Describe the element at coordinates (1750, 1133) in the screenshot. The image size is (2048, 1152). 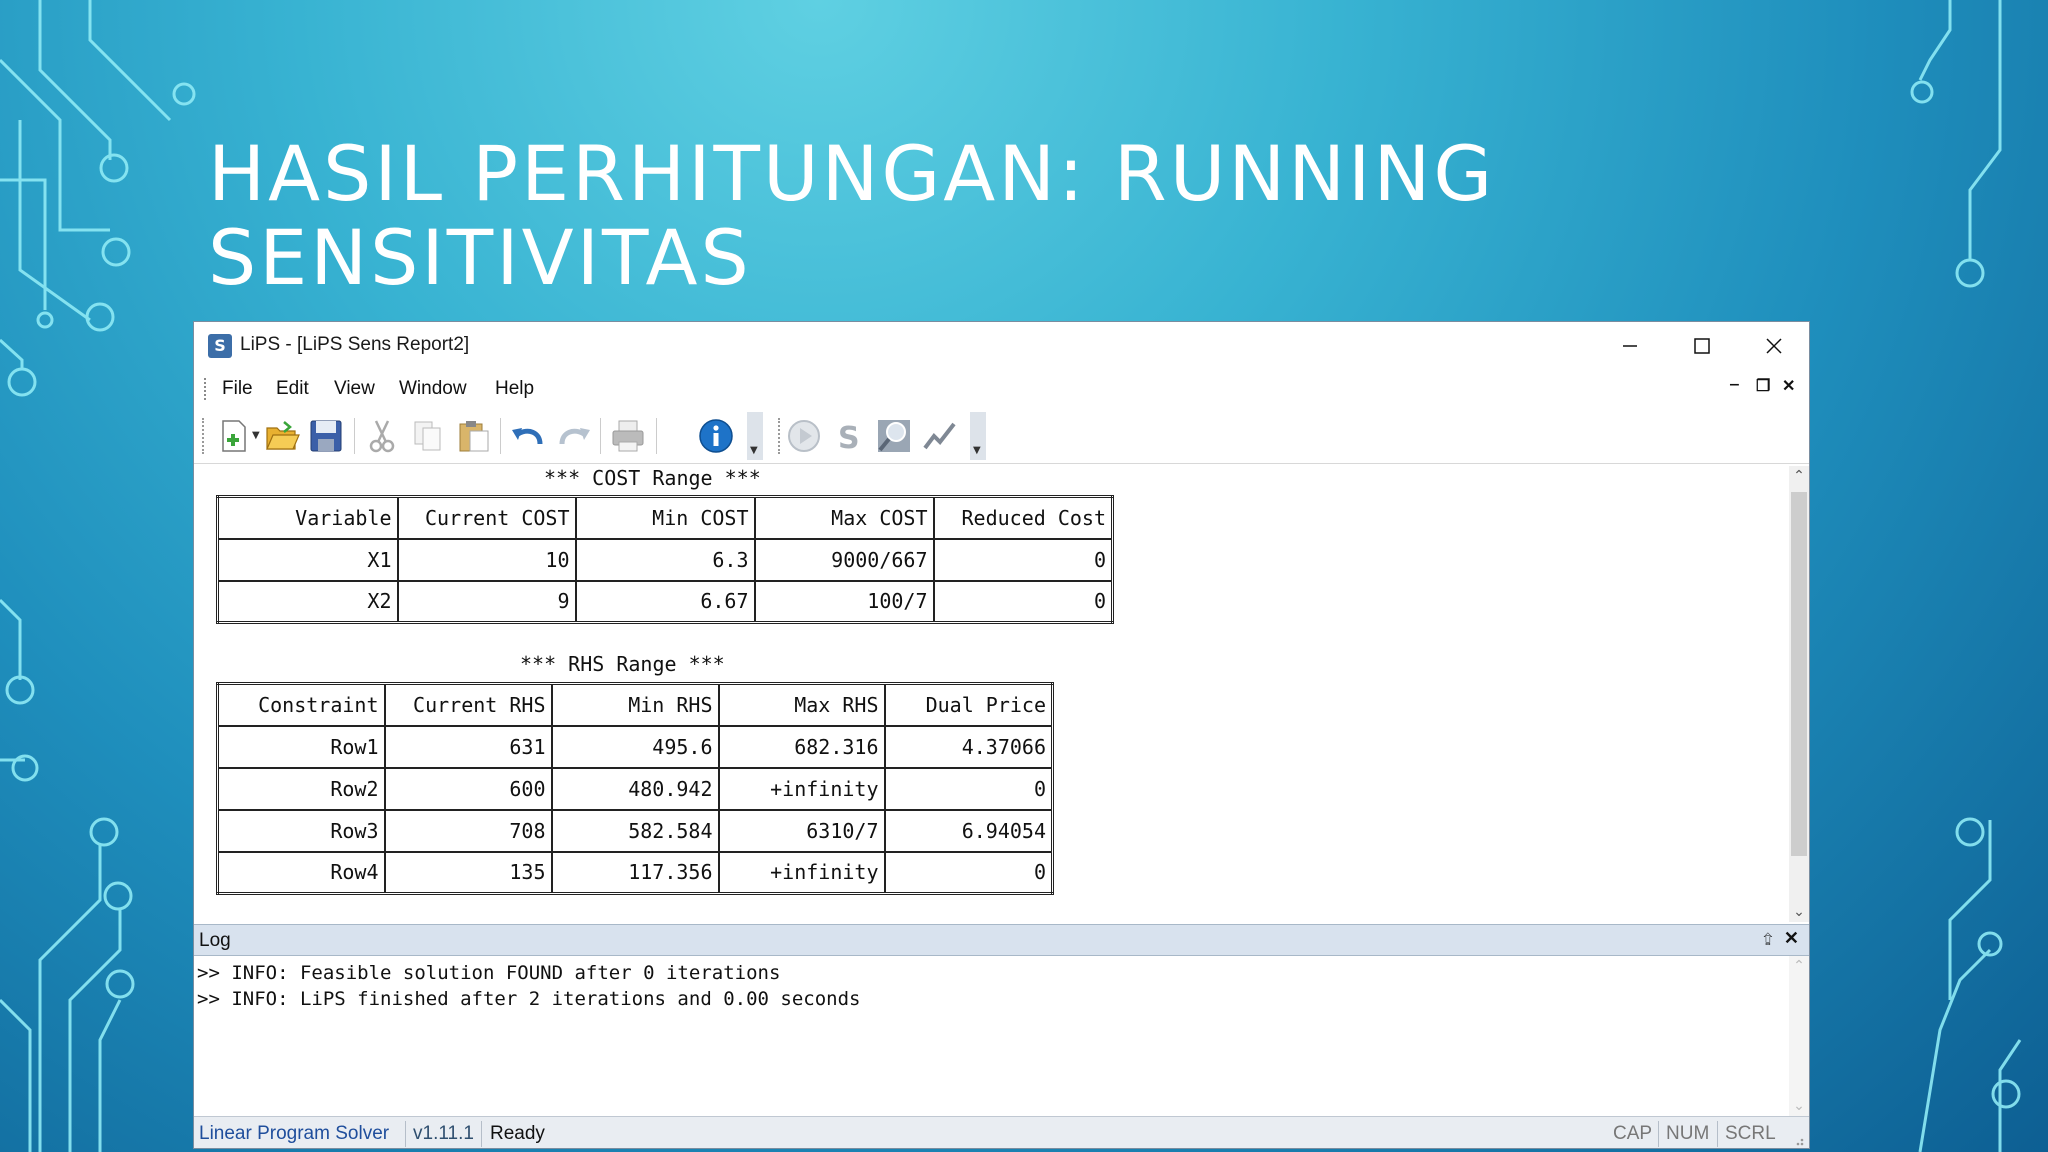
I see `status-scrl: SCRL` at that location.